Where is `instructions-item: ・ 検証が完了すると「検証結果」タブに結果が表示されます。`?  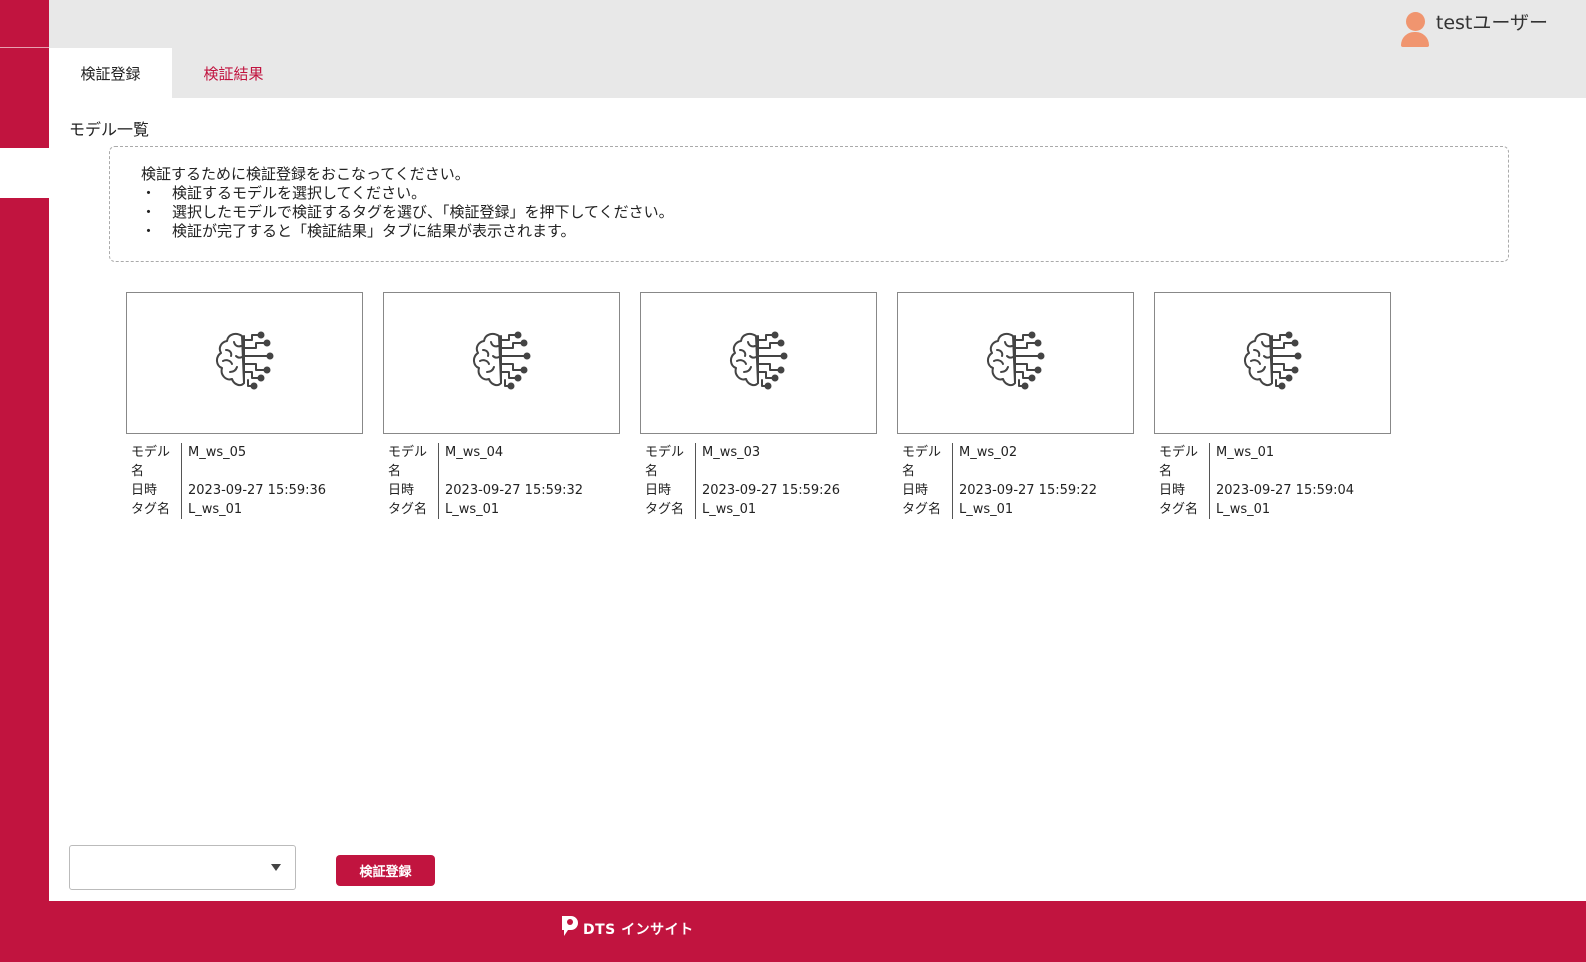 instructions-item: ・ 検証が完了すると「検証結果」タブに結果が表示されます。 is located at coordinates (824, 231).